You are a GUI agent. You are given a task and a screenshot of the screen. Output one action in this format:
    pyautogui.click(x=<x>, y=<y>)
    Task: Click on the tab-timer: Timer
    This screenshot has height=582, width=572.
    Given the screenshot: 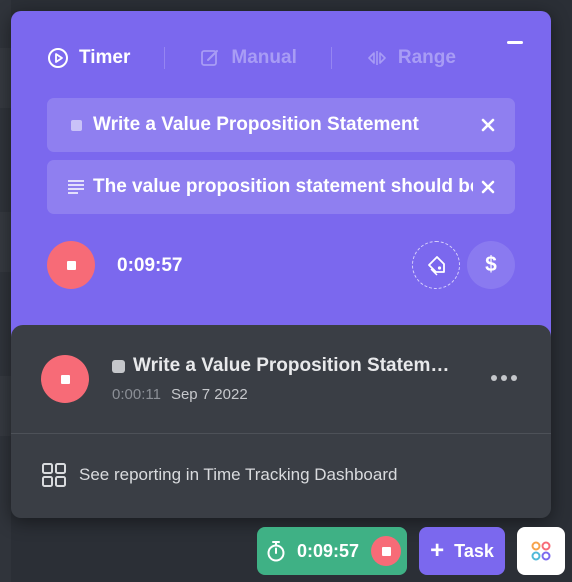 What is the action you would take?
    pyautogui.click(x=88, y=58)
    